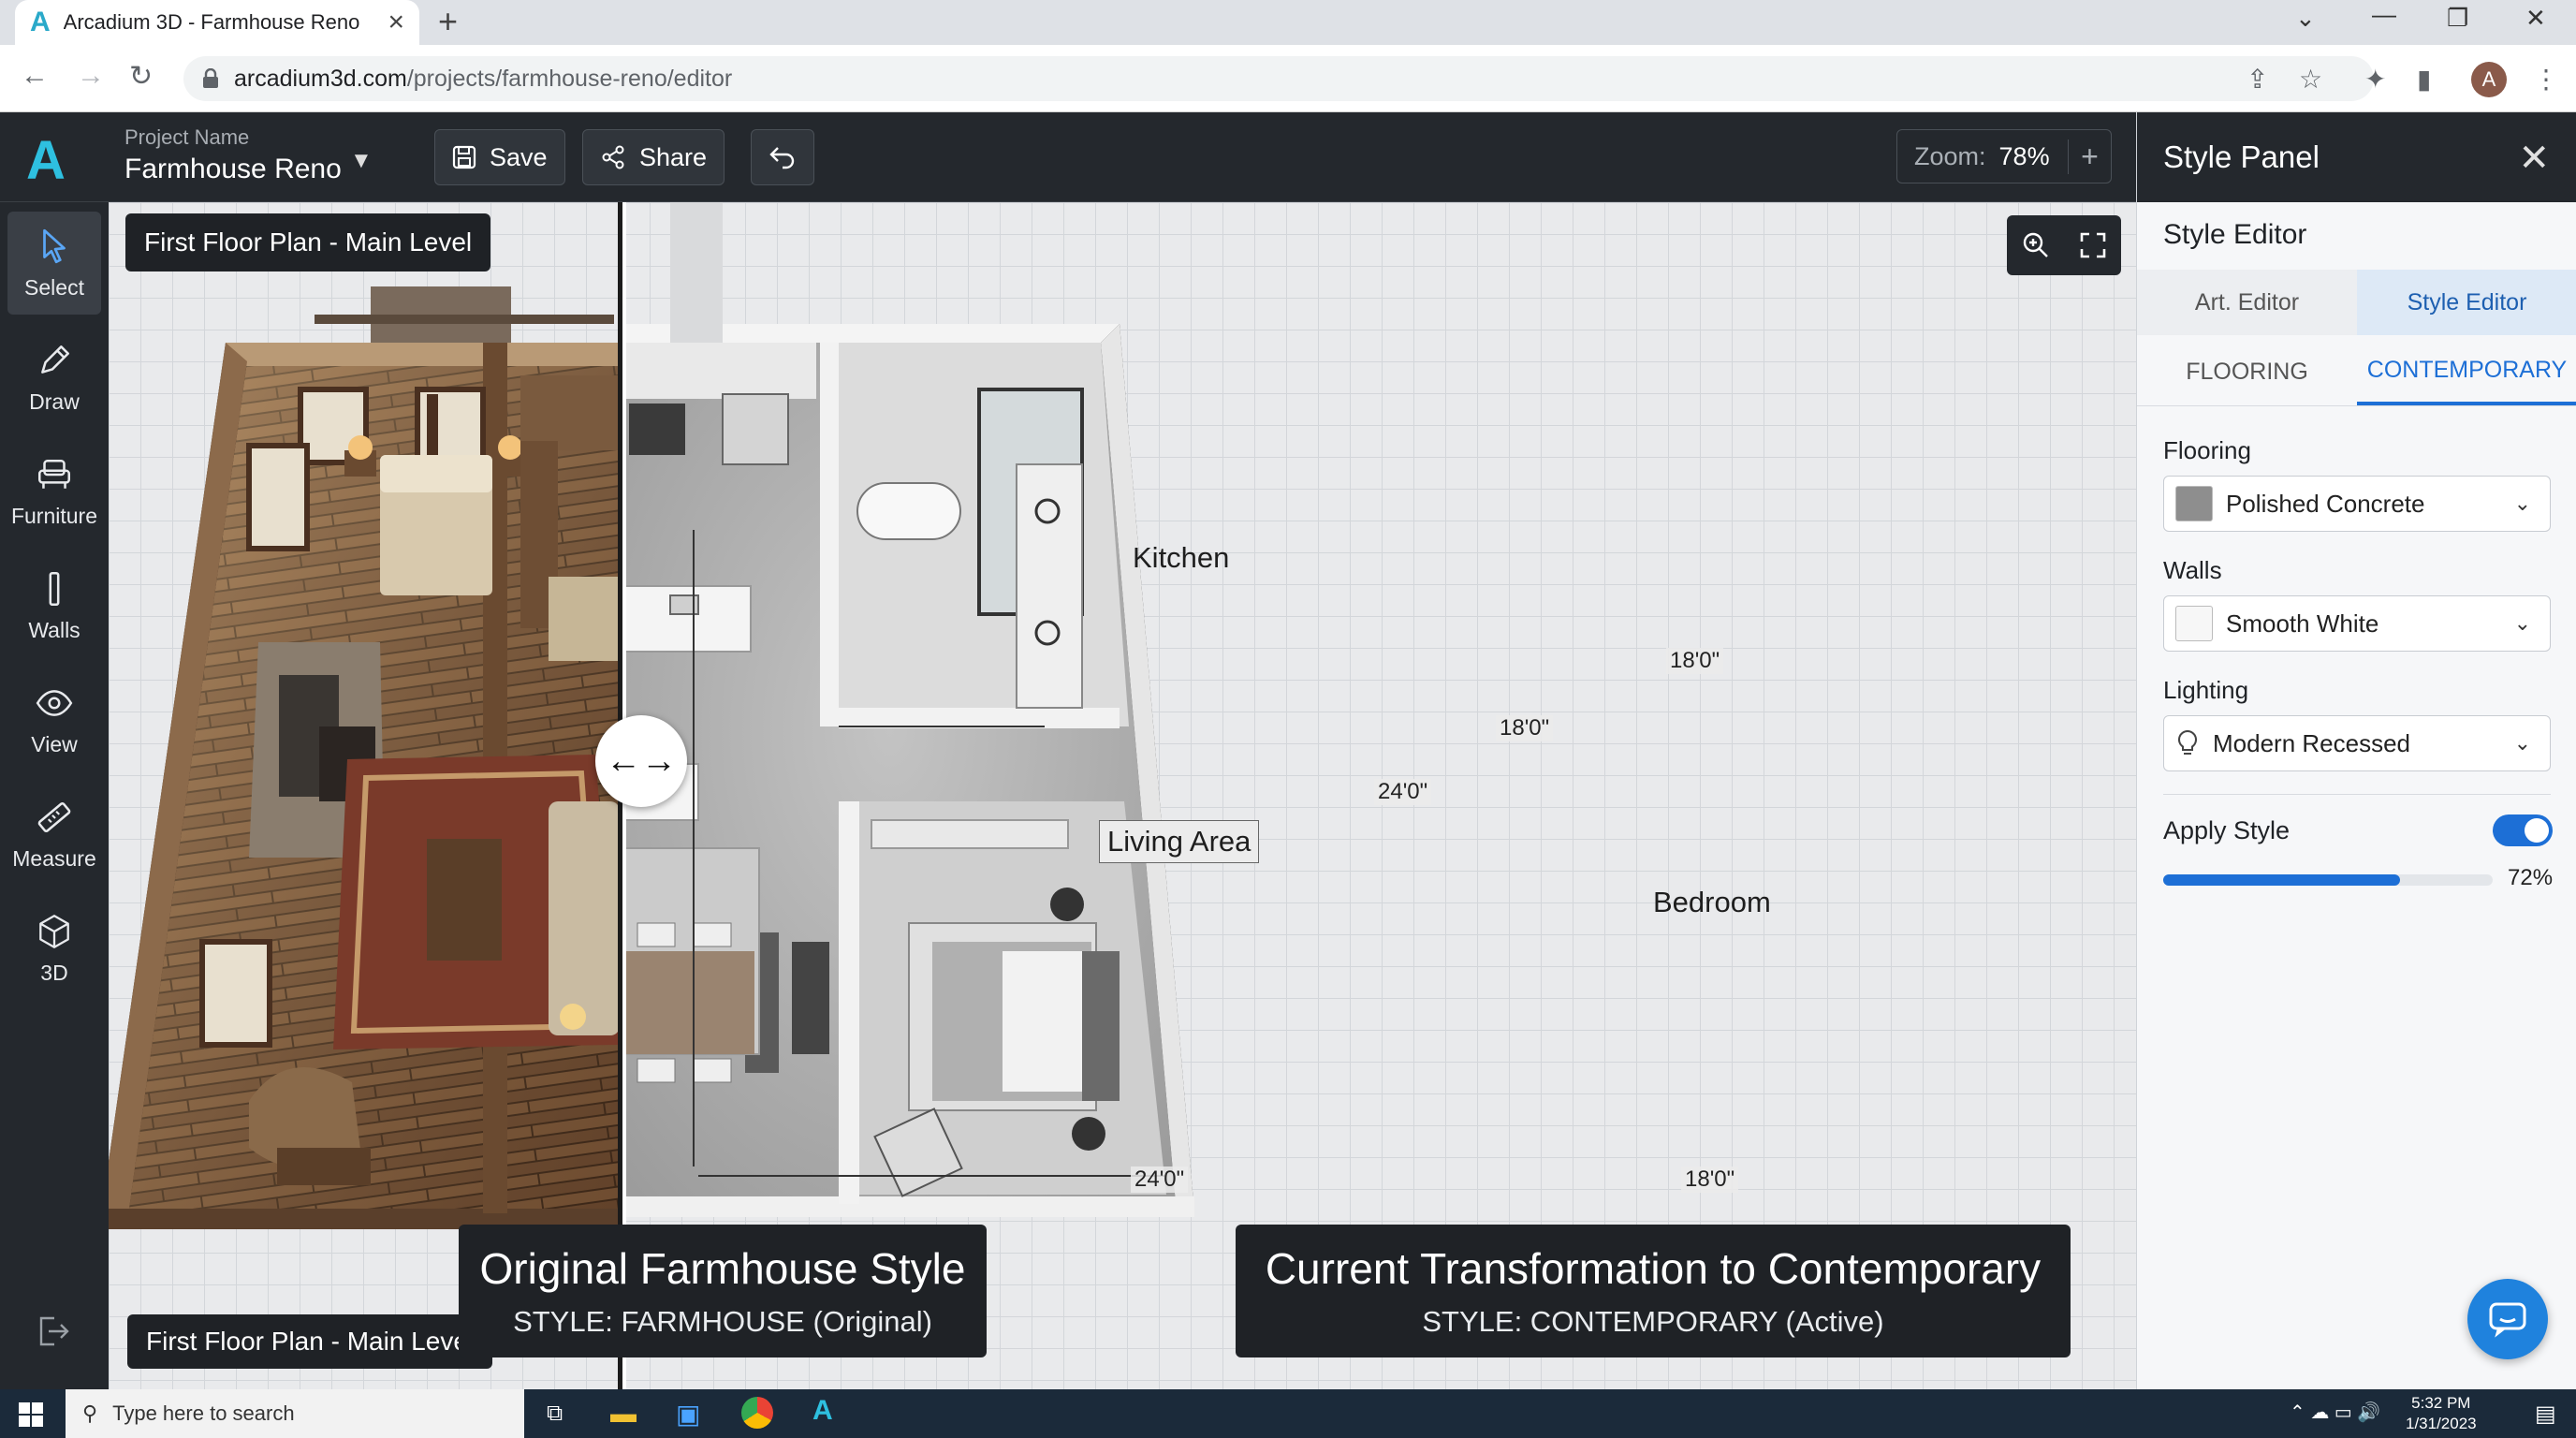 This screenshot has height=1438, width=2576. Describe the element at coordinates (2036, 245) in the screenshot. I see `zoom-in-icon` at that location.